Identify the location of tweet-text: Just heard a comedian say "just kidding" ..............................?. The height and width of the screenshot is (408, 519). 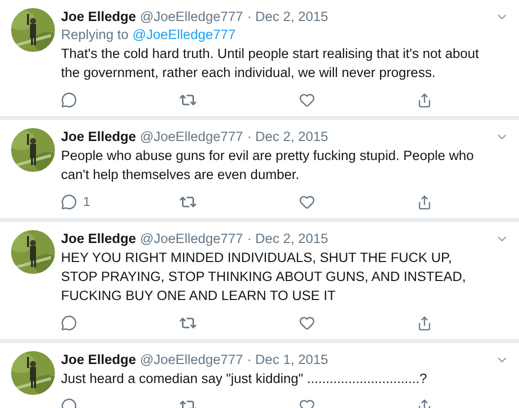
(244, 379).